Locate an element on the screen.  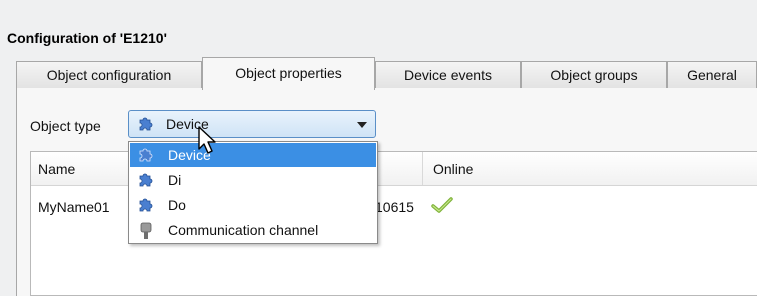
check-icon is located at coordinates (442, 205).